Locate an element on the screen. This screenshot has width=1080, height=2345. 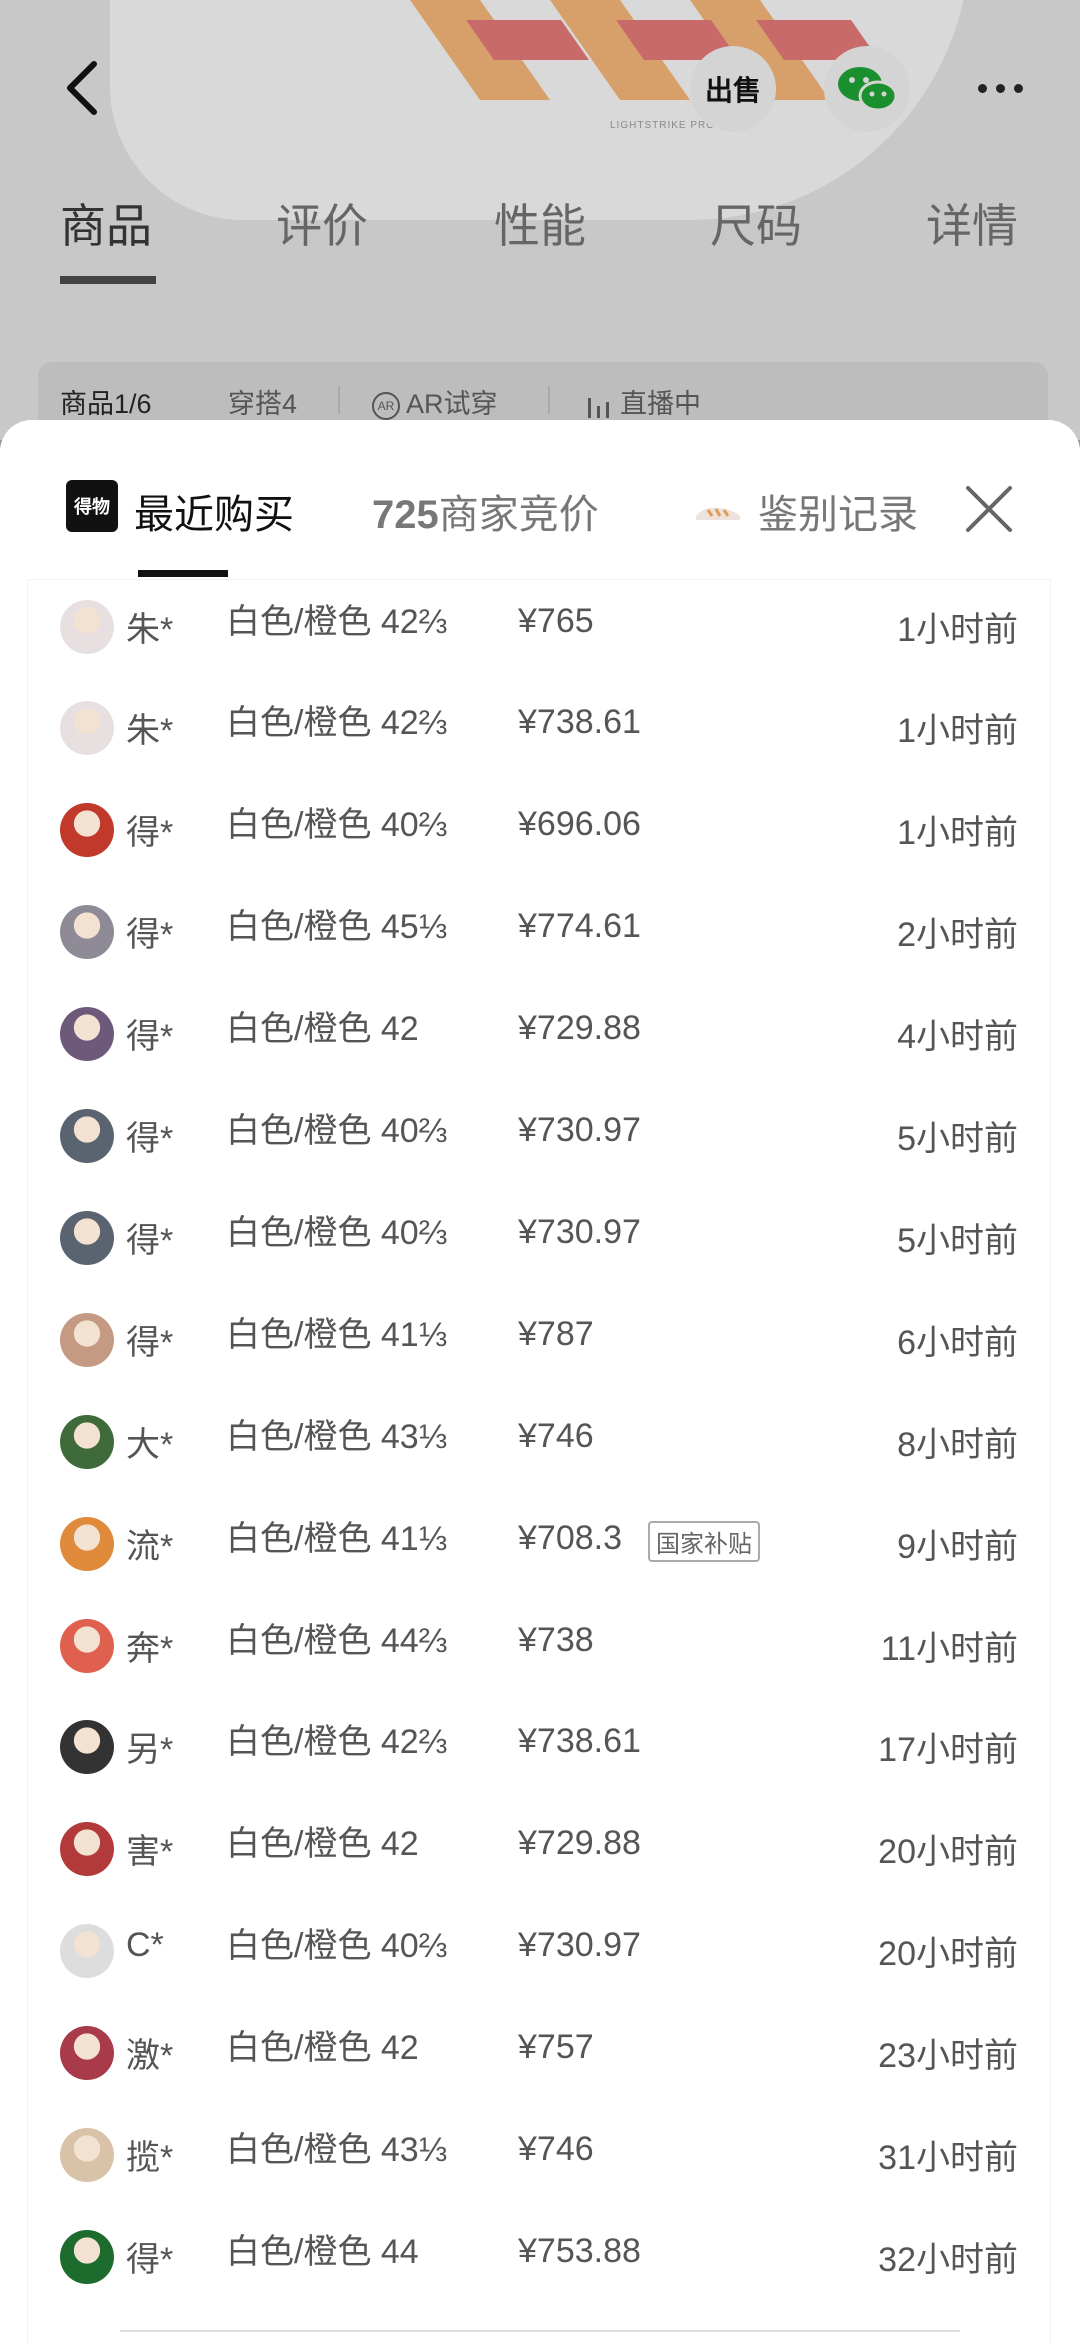
purchase-row: 朱* 白色/橙色 42⅔ ¥738.61 1小时前 is located at coordinates (539, 731).